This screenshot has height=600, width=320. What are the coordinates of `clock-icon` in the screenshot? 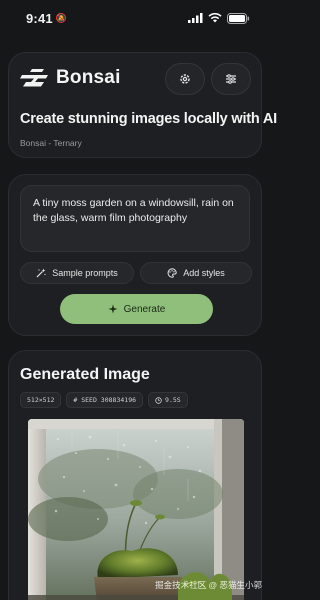 It's located at (158, 400).